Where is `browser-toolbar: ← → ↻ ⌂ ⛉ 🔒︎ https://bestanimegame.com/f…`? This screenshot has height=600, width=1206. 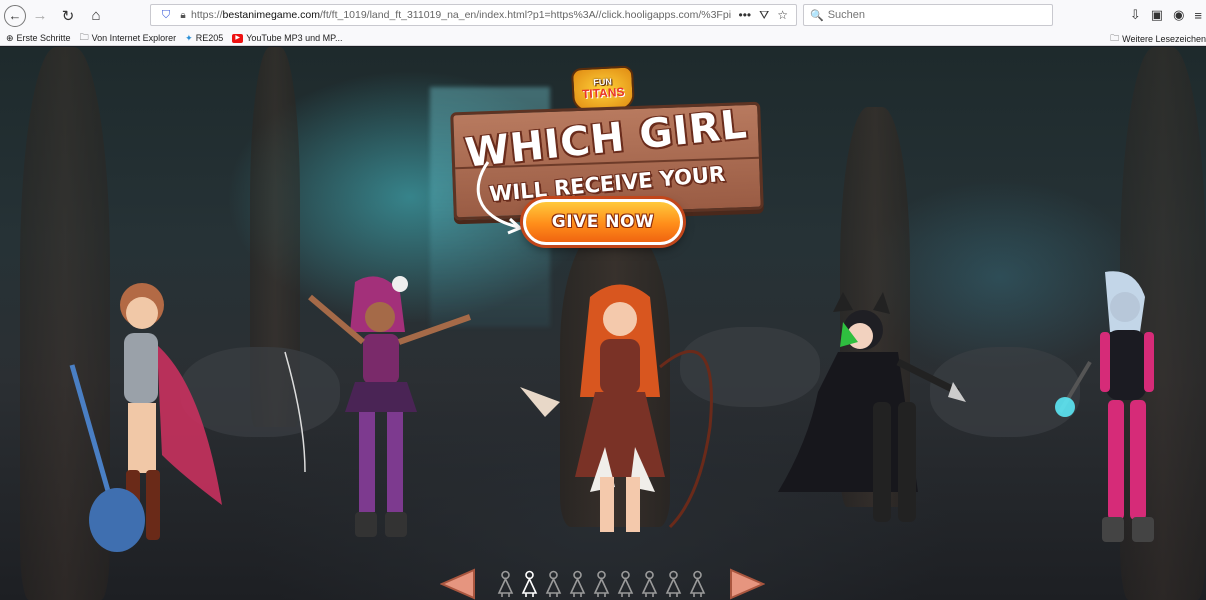 browser-toolbar: ← → ↻ ⌂ ⛉ 🔒︎ https://bestanimegame.com/f… is located at coordinates (603, 15).